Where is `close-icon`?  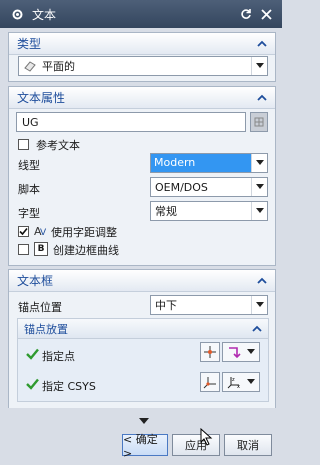
close-icon is located at coordinates (266, 14).